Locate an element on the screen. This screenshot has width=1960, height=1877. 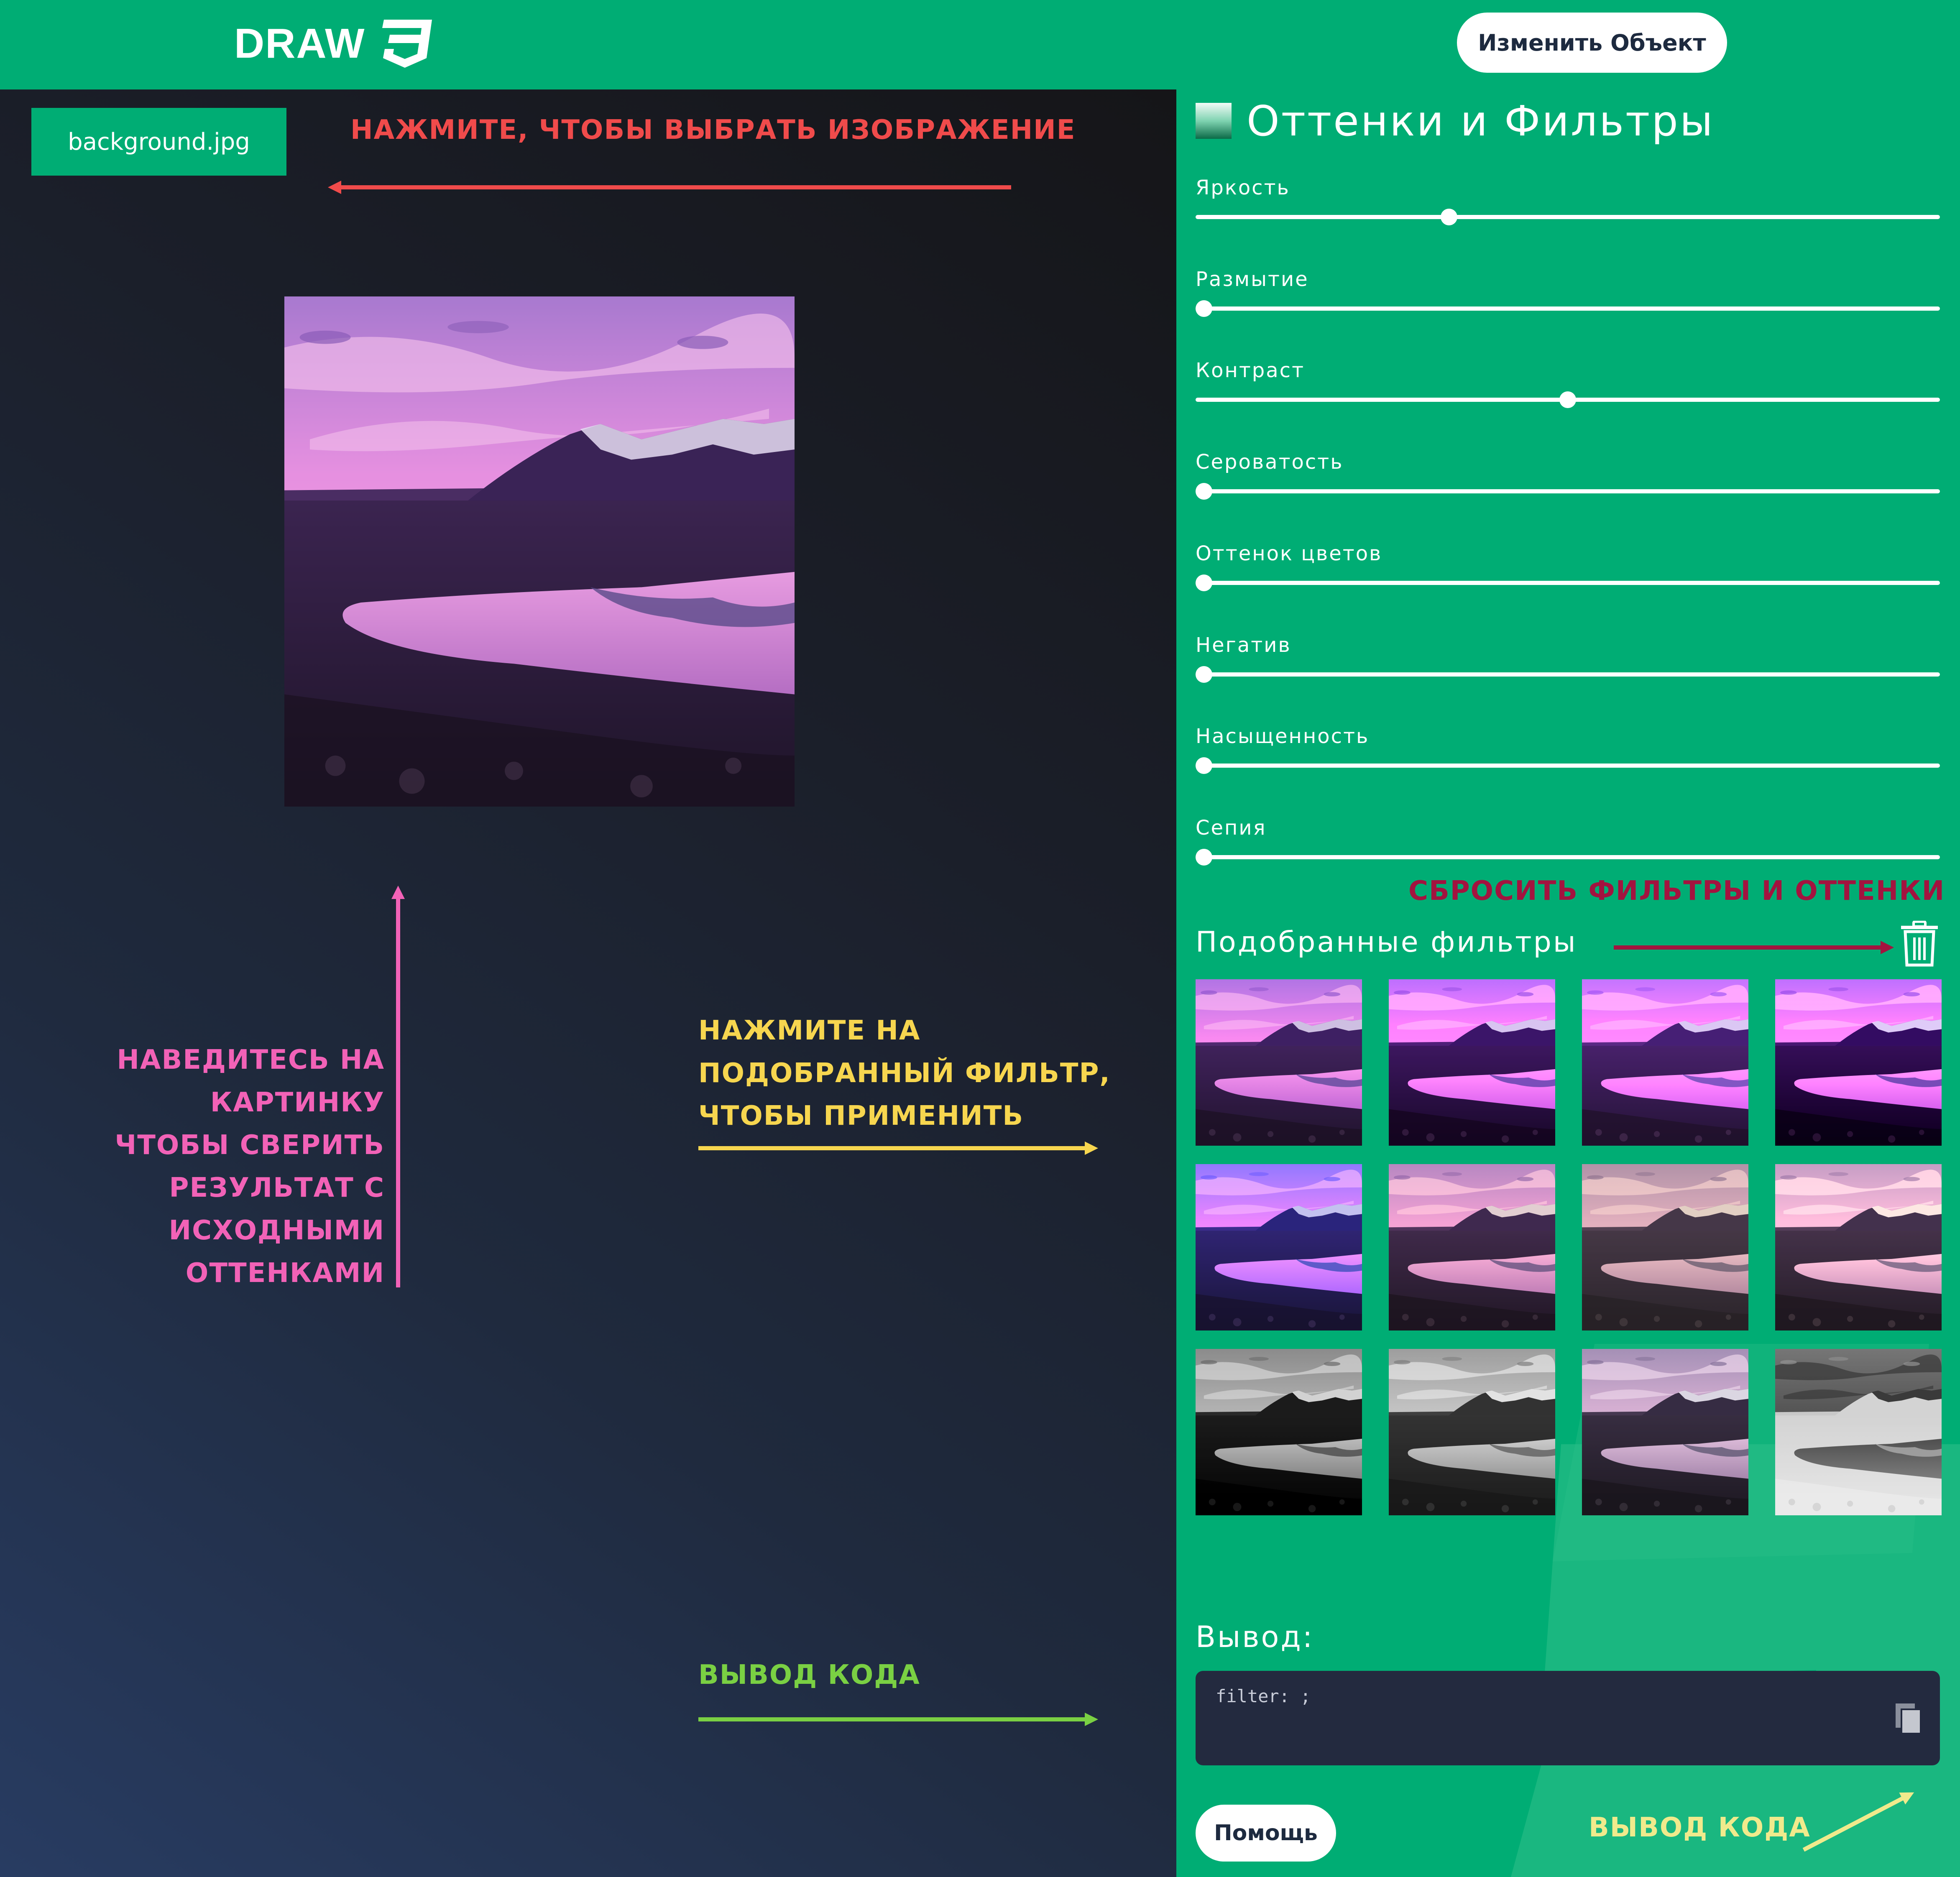
code-output-box: filter: ; is located at coordinates (1568, 1718).